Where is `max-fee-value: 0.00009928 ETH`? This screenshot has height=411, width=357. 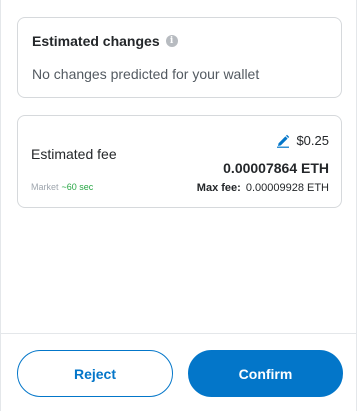
max-fee-value: 0.00009928 ETH is located at coordinates (287, 188).